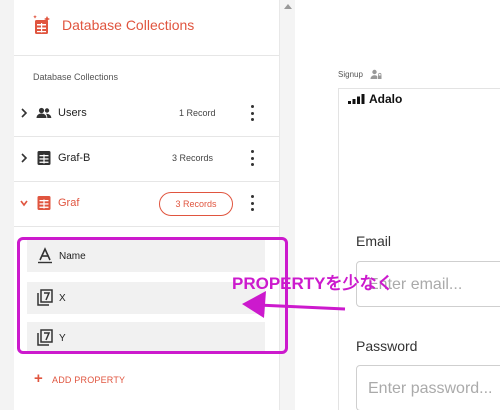  I want to click on annotation-text: PROPERTYを少なく, so click(313, 283).